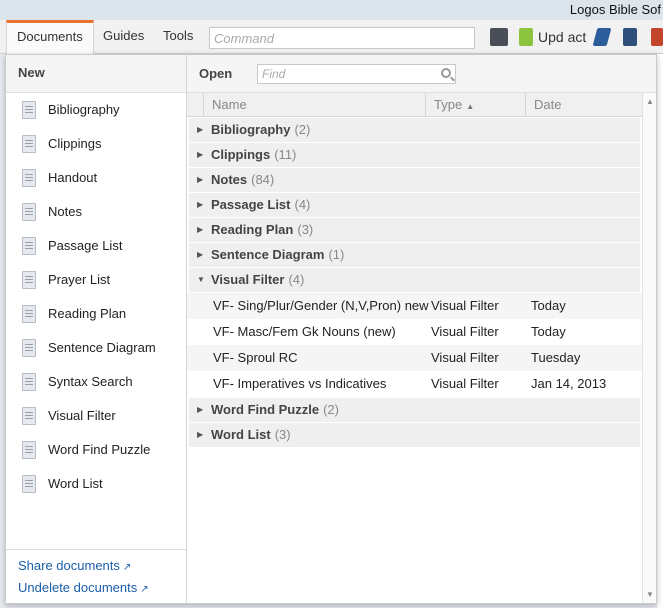 The width and height of the screenshot is (663, 608). Describe the element at coordinates (650, 101) in the screenshot. I see `scroll-up-icon: ▲` at that location.